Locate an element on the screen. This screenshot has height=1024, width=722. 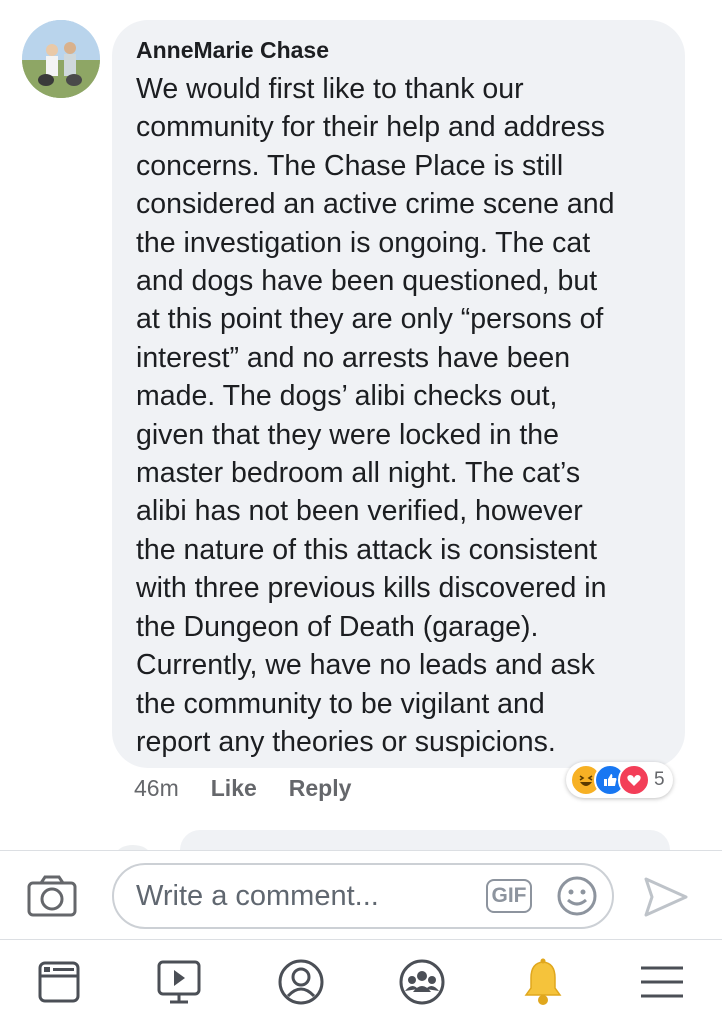
camera-icon is located at coordinates (53, 897).